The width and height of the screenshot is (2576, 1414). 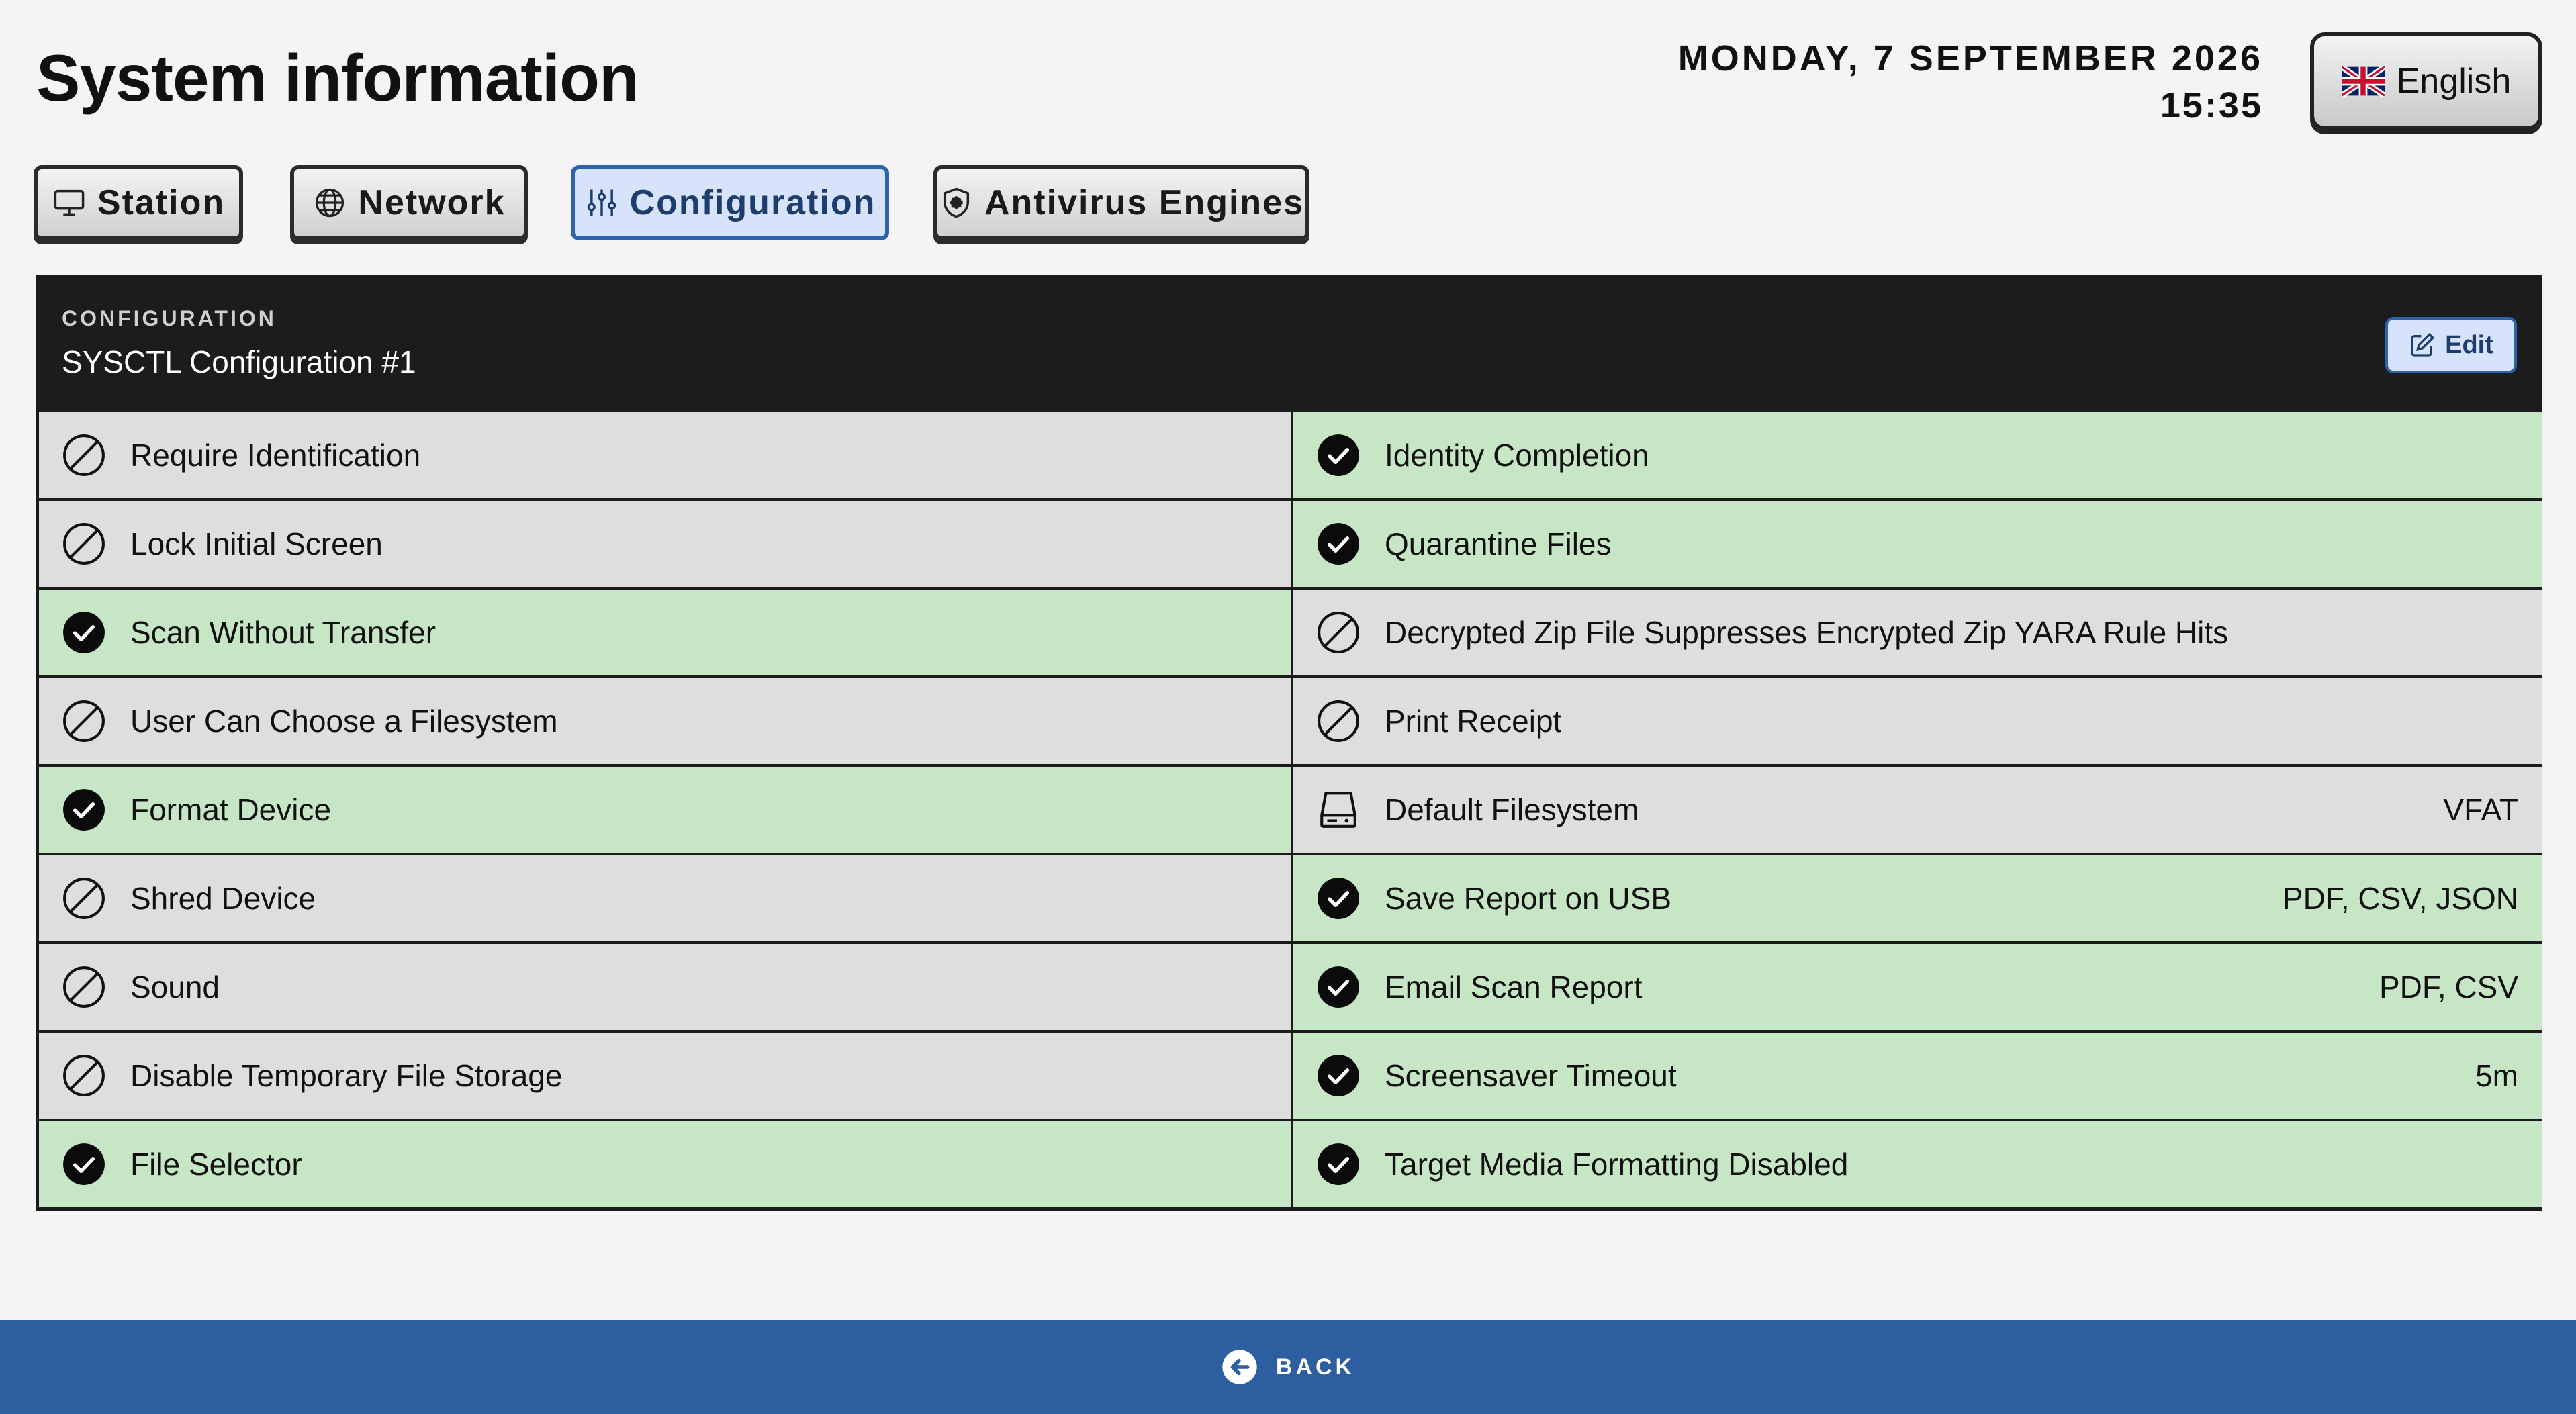 I want to click on globe-icon, so click(x=330, y=203).